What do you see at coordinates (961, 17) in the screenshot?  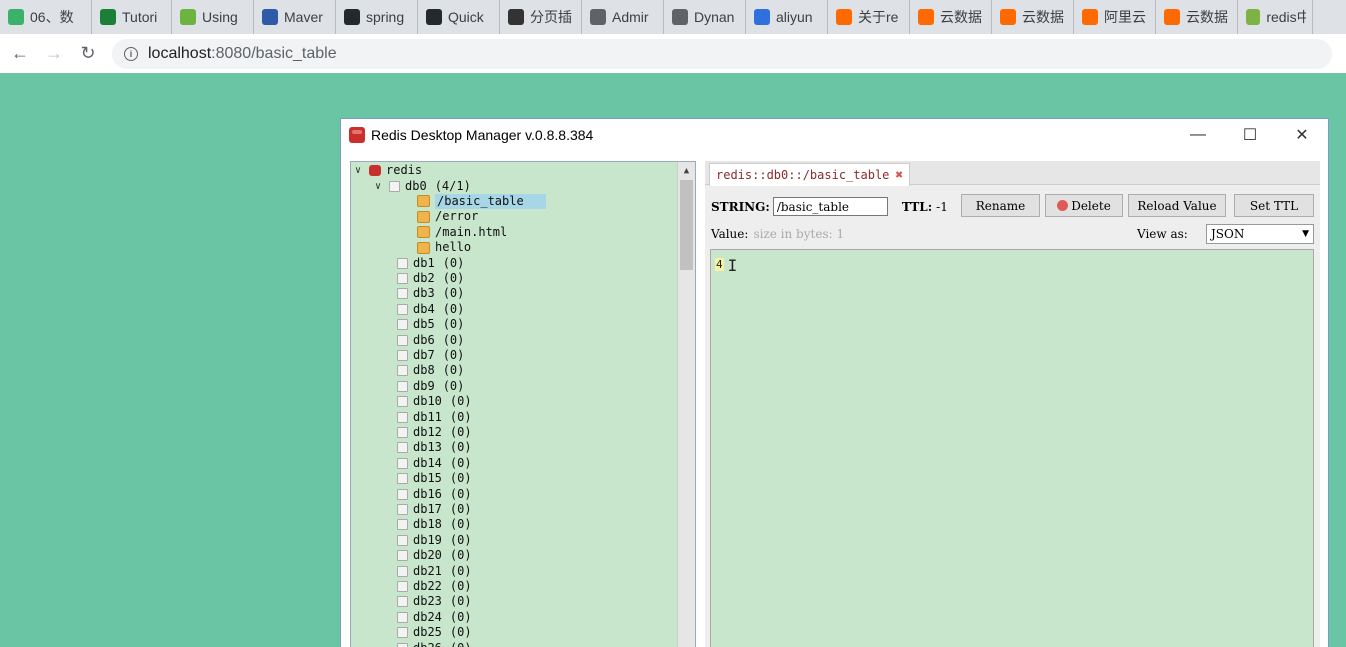 I see `browser-tab-label: 云数据` at bounding box center [961, 17].